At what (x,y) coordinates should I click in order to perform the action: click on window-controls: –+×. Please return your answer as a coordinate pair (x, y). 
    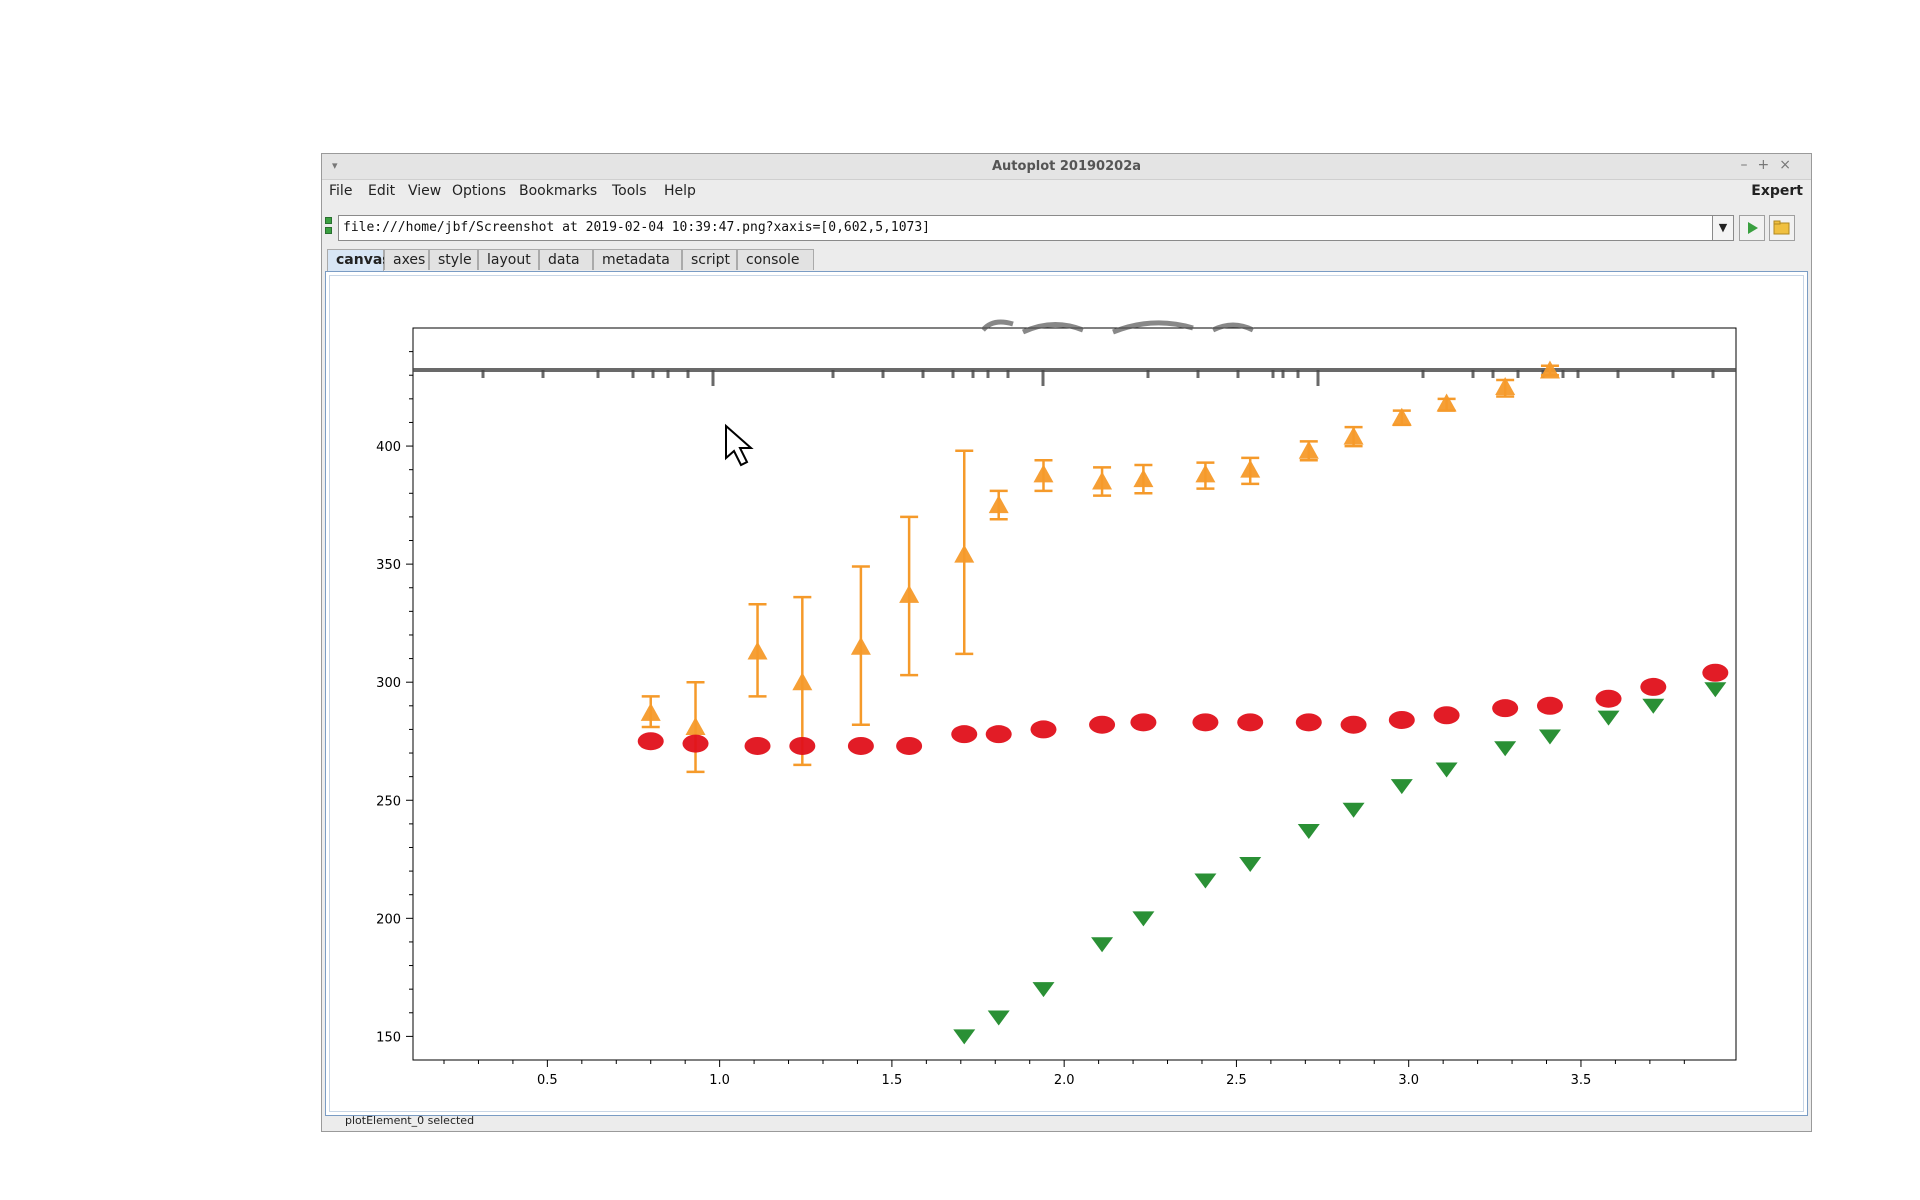
    Looking at the image, I should click on (1771, 165).